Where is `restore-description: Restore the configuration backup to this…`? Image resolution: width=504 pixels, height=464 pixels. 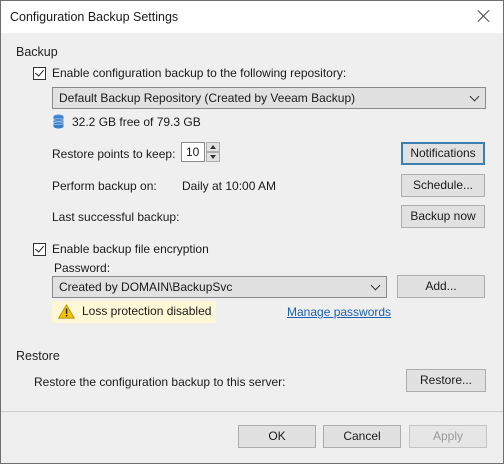 restore-description: Restore the configuration backup to this… is located at coordinates (160, 382).